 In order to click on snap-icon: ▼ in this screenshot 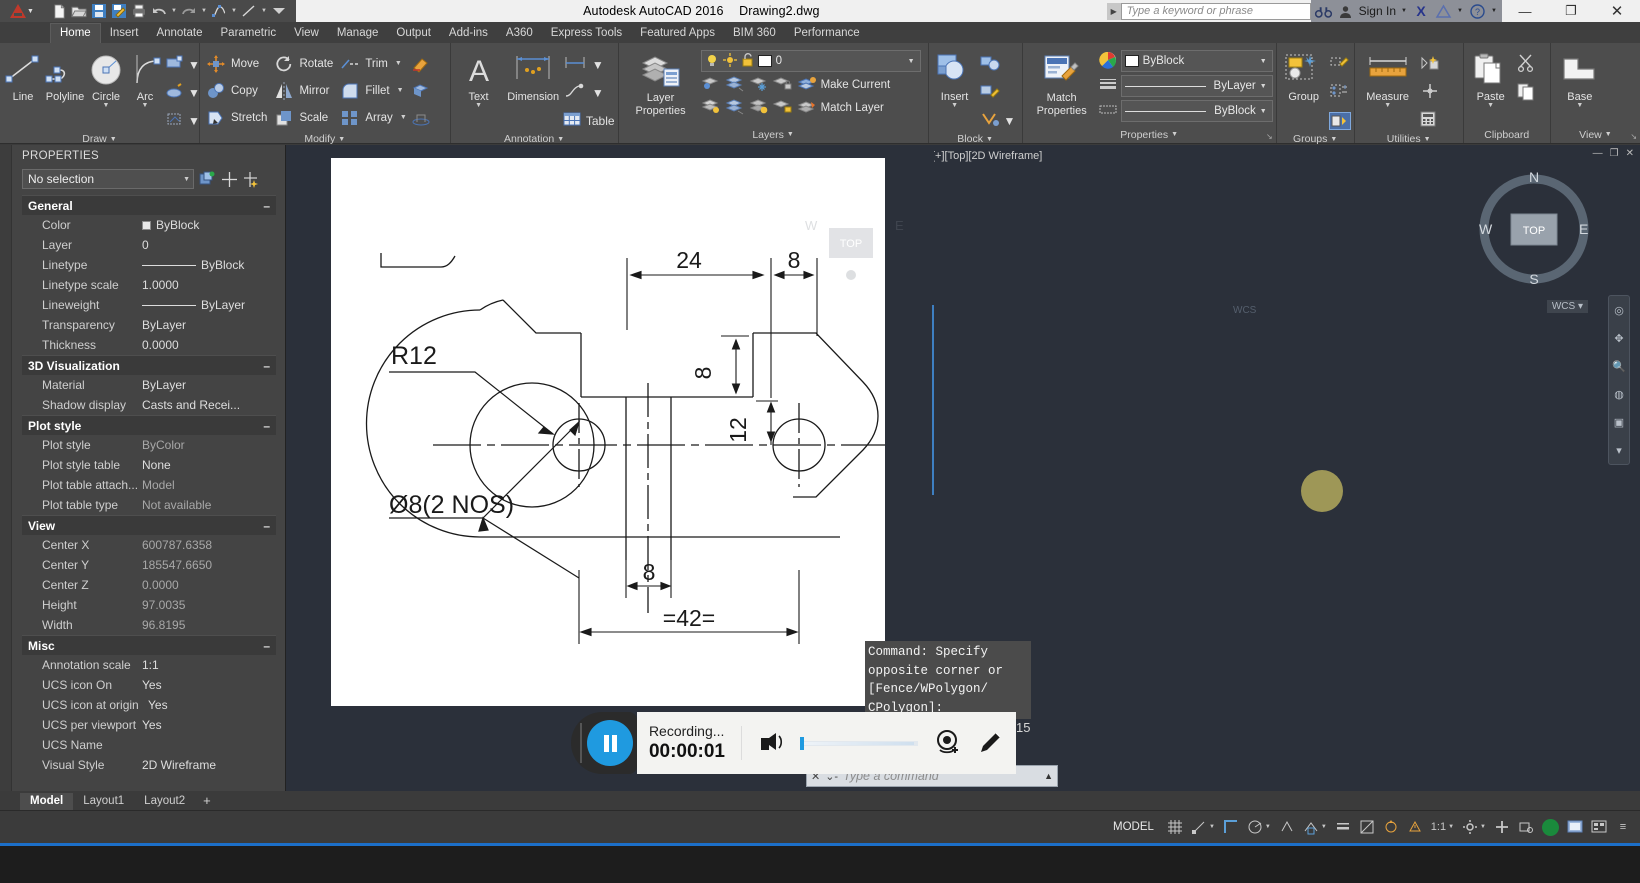, I will do `click(1203, 827)`.